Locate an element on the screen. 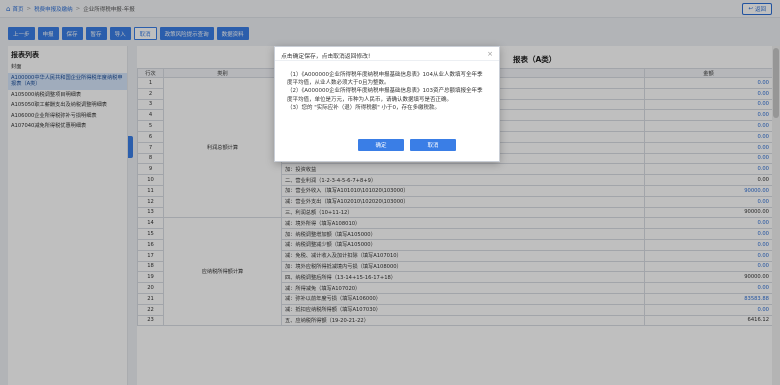  dialog-title: 点击确定保存，点击取消返回修改! is located at coordinates (387, 54).